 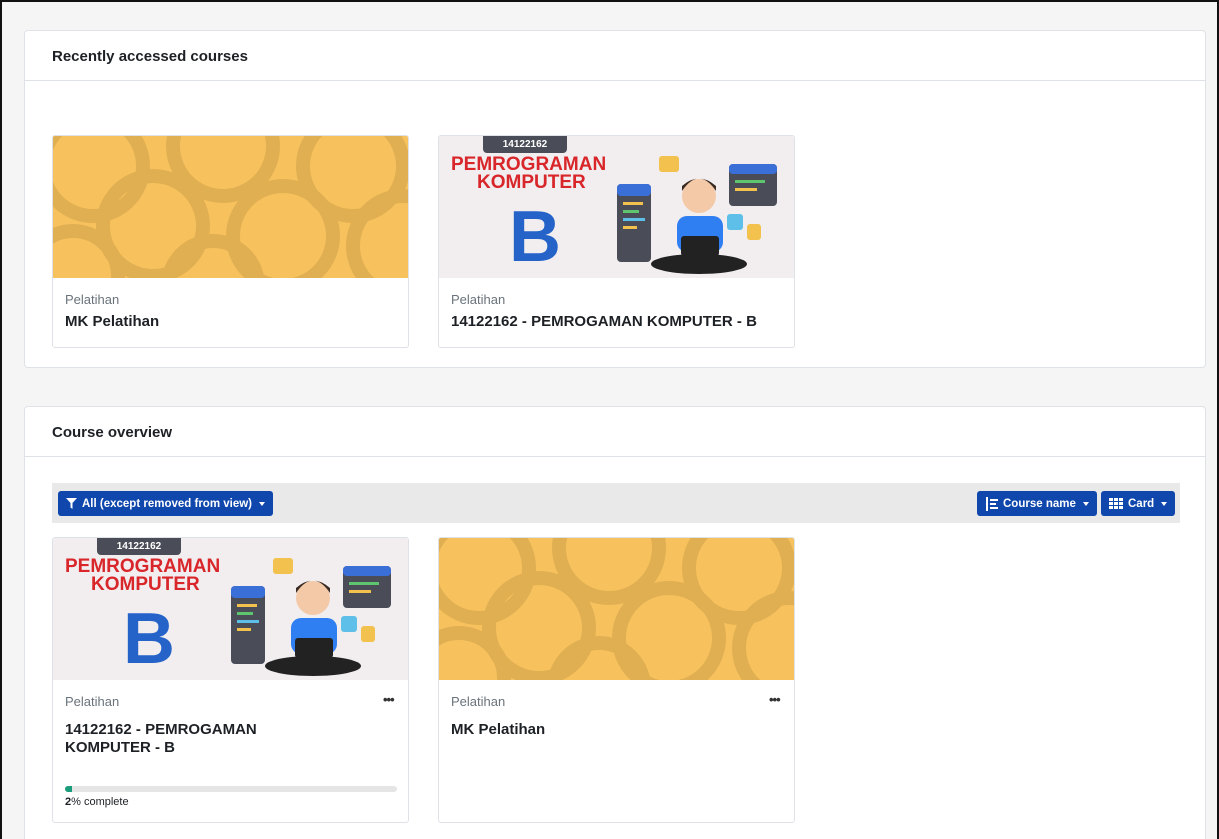 I want to click on progress-fill, so click(x=68, y=789).